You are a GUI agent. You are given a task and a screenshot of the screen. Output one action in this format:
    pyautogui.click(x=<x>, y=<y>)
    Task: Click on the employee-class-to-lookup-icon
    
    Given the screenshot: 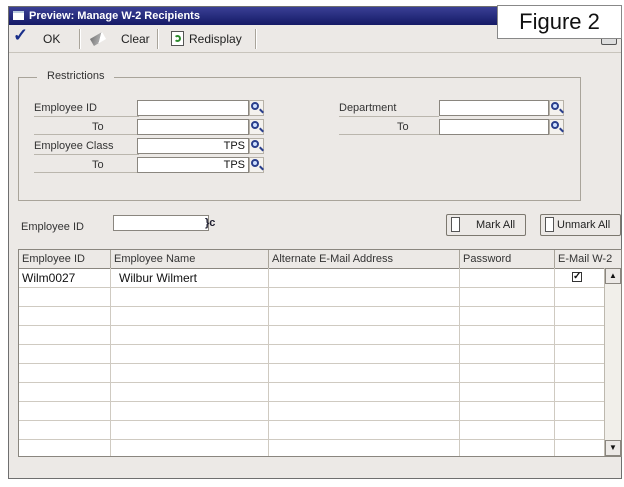 What is the action you would take?
    pyautogui.click(x=256, y=165)
    